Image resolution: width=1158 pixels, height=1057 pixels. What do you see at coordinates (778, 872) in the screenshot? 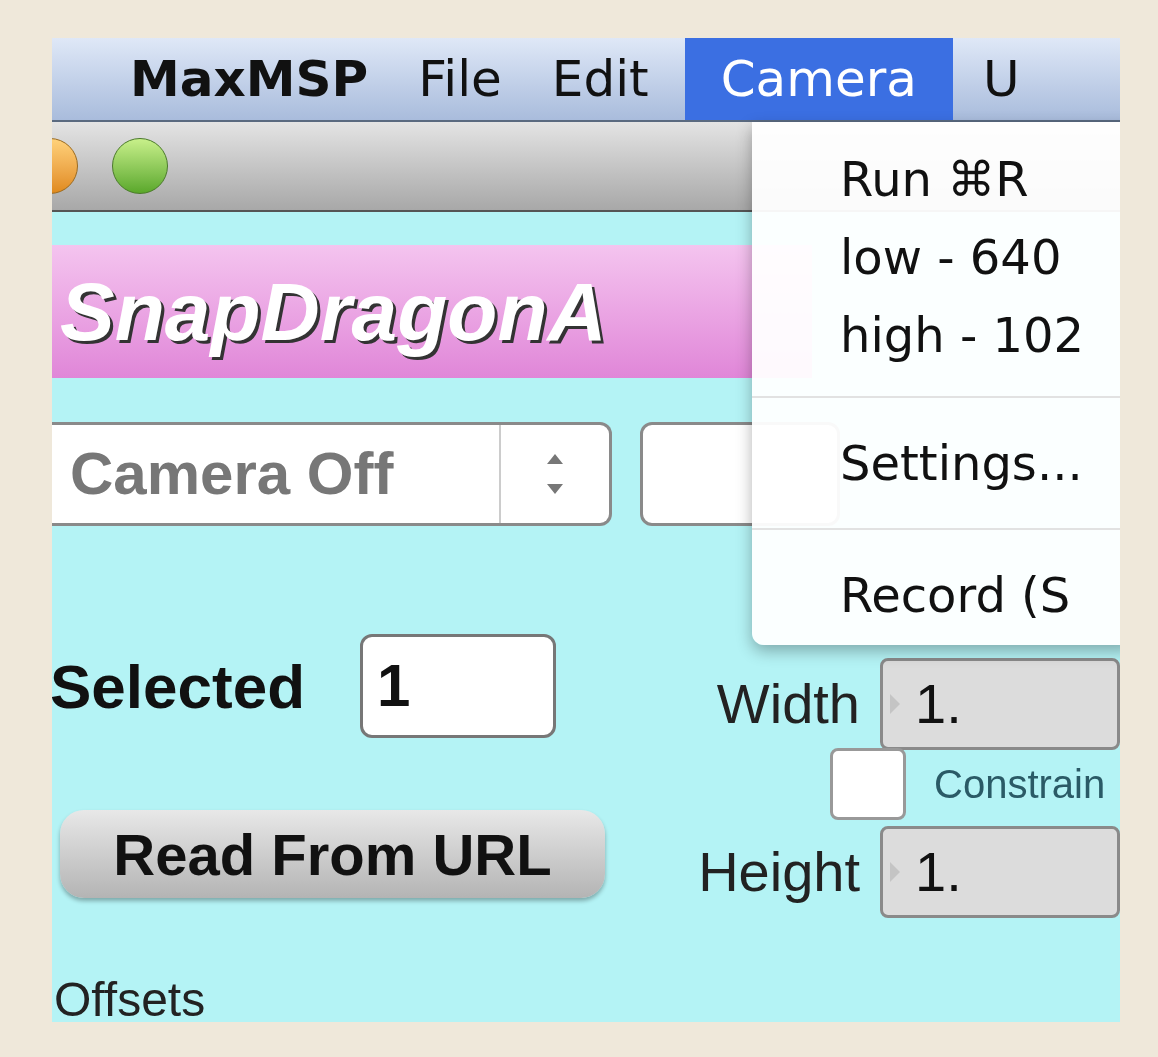
I see `field-label: Height` at bounding box center [778, 872].